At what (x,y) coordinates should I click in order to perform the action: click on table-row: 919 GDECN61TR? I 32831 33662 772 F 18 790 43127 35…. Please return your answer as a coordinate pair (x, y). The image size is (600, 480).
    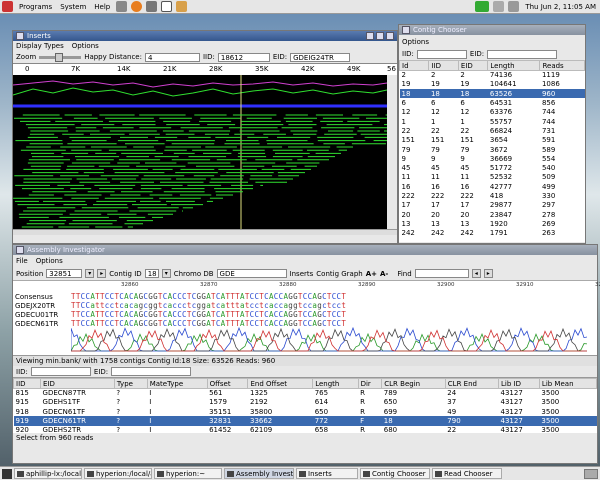
    Looking at the image, I should click on (305, 421).